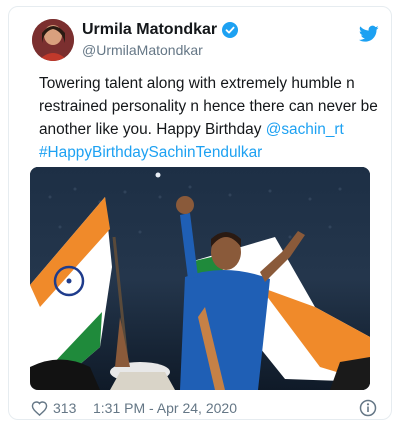  I want to click on mention-link: @sachin_rt, so click(305, 129).